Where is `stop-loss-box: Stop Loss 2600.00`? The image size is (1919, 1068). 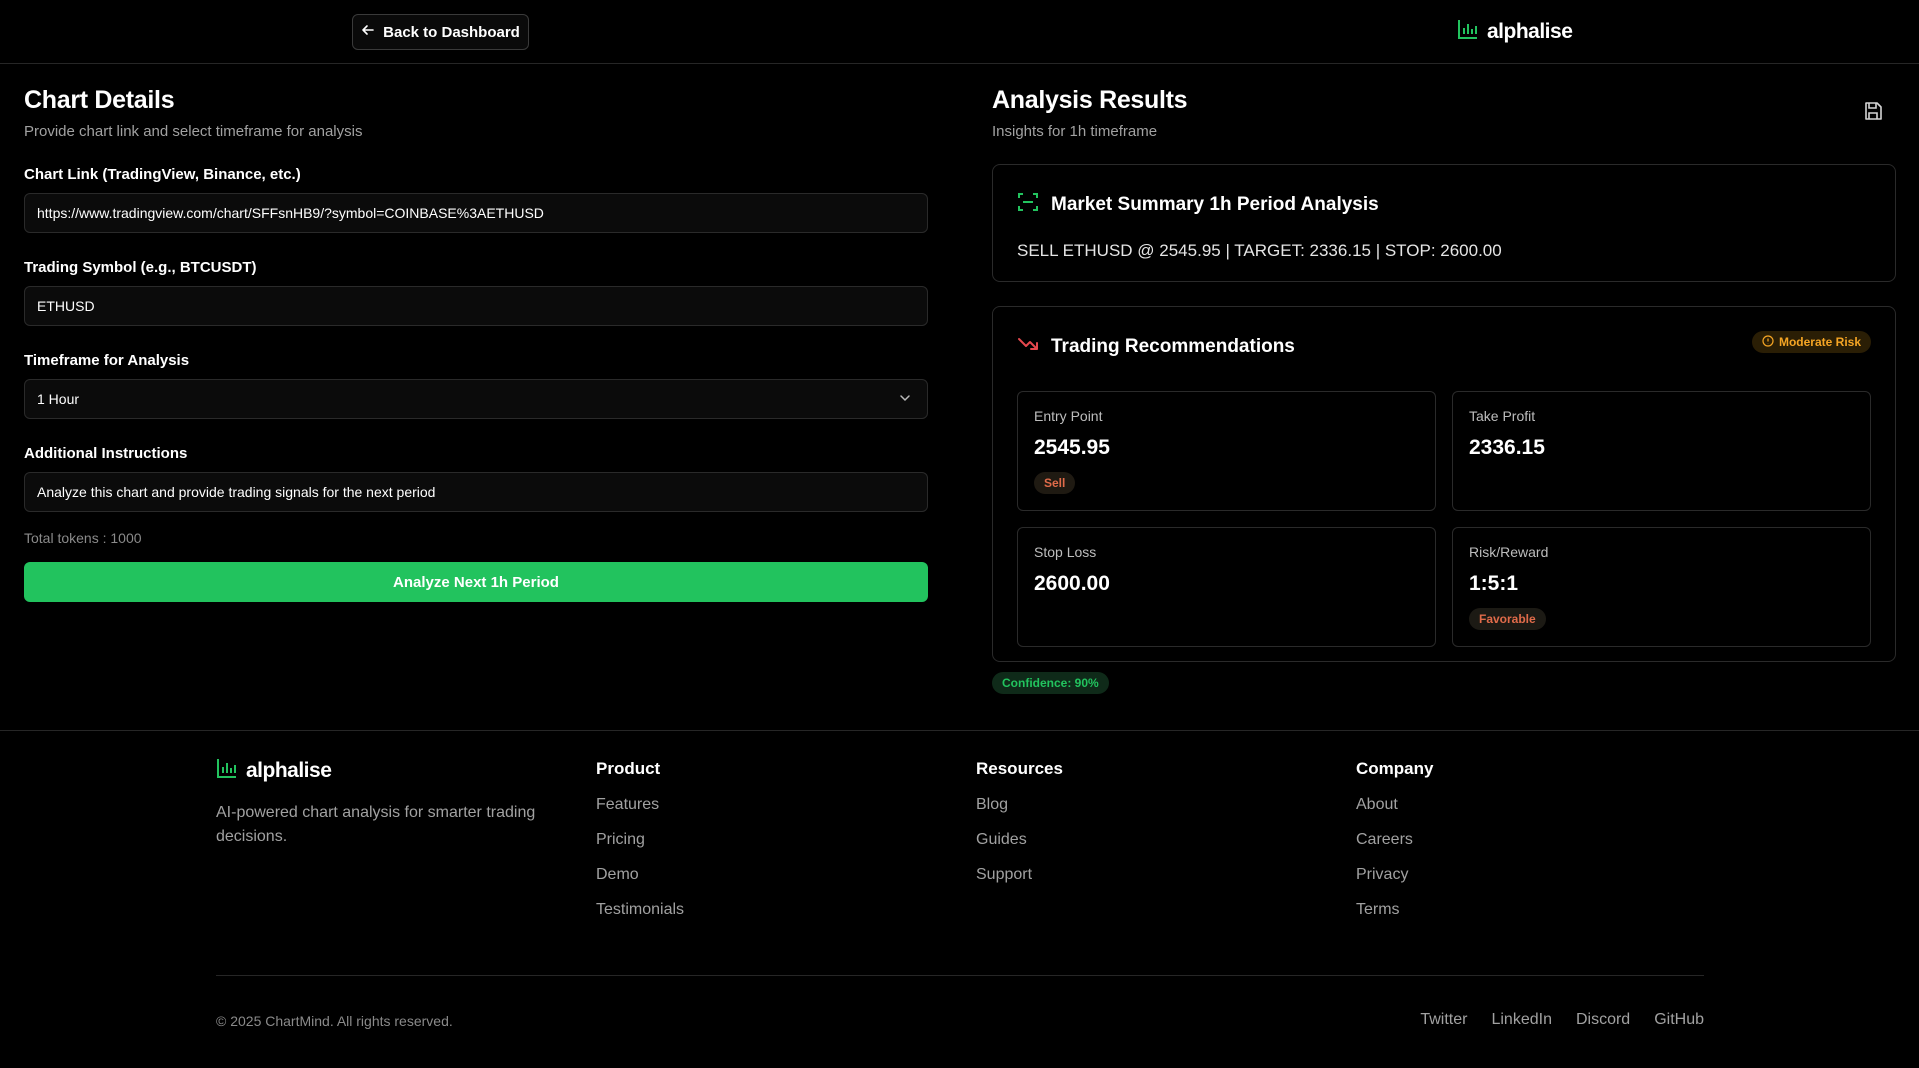
stop-loss-box: Stop Loss 2600.00 is located at coordinates (1226, 587).